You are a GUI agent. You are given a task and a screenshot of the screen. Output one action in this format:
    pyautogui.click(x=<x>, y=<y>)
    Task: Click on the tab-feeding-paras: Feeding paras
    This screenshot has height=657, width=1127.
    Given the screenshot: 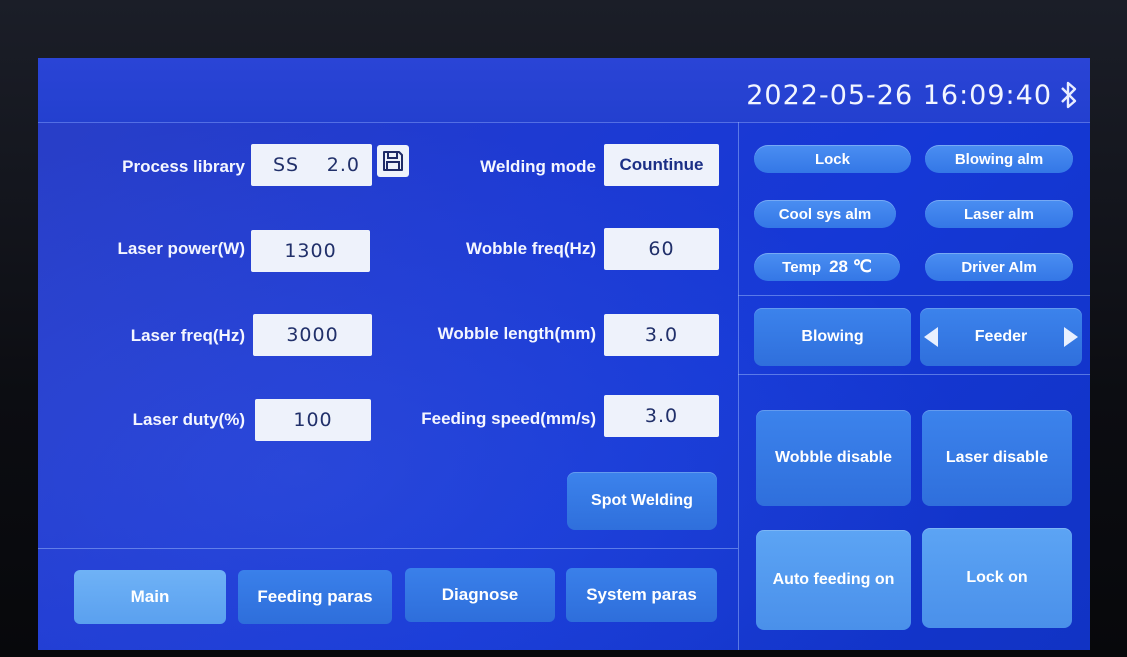 What is the action you would take?
    pyautogui.click(x=315, y=597)
    